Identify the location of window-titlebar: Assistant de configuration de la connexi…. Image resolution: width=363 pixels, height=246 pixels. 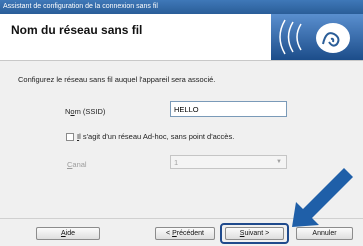
(181, 7).